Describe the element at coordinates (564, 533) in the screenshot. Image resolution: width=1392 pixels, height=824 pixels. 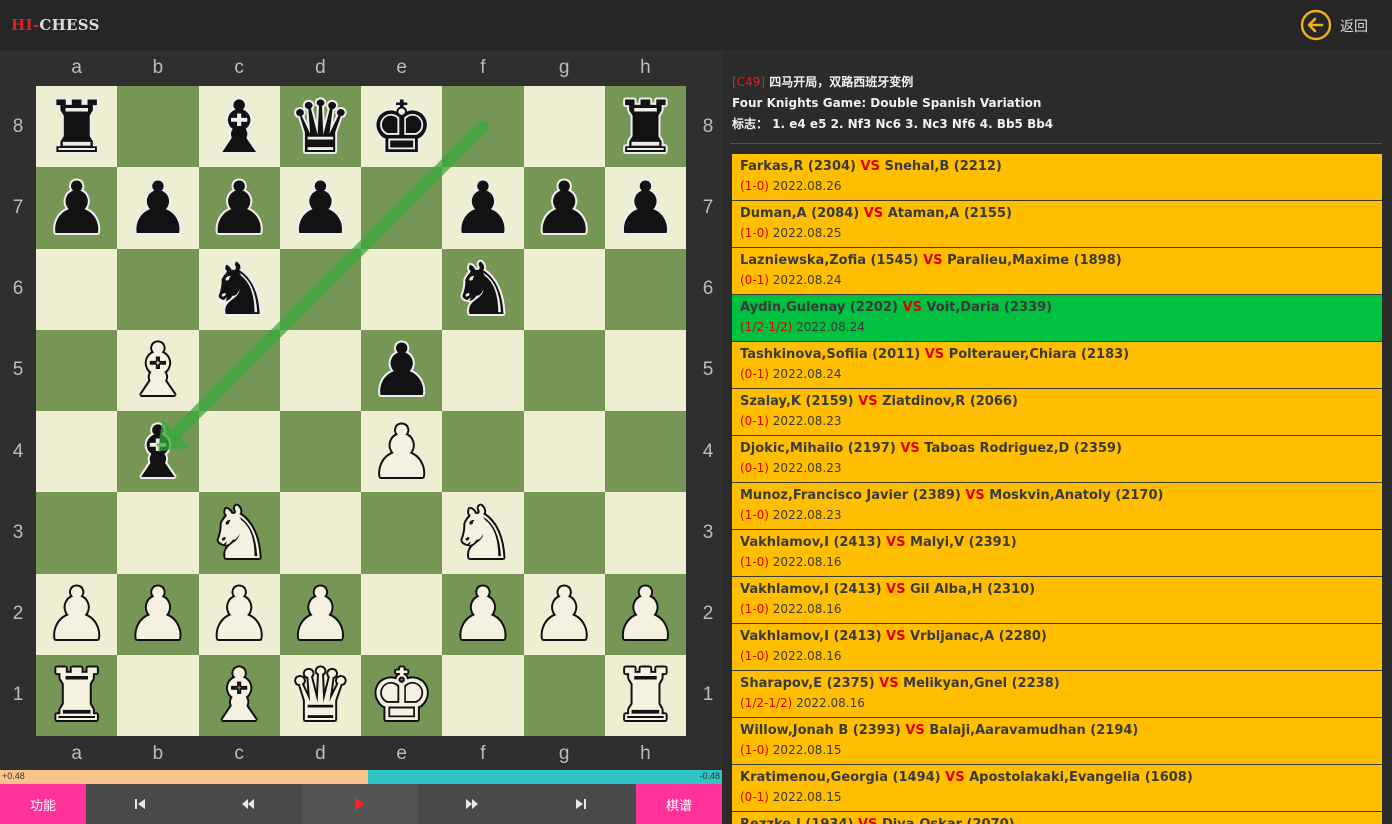
I see `square-g3` at that location.